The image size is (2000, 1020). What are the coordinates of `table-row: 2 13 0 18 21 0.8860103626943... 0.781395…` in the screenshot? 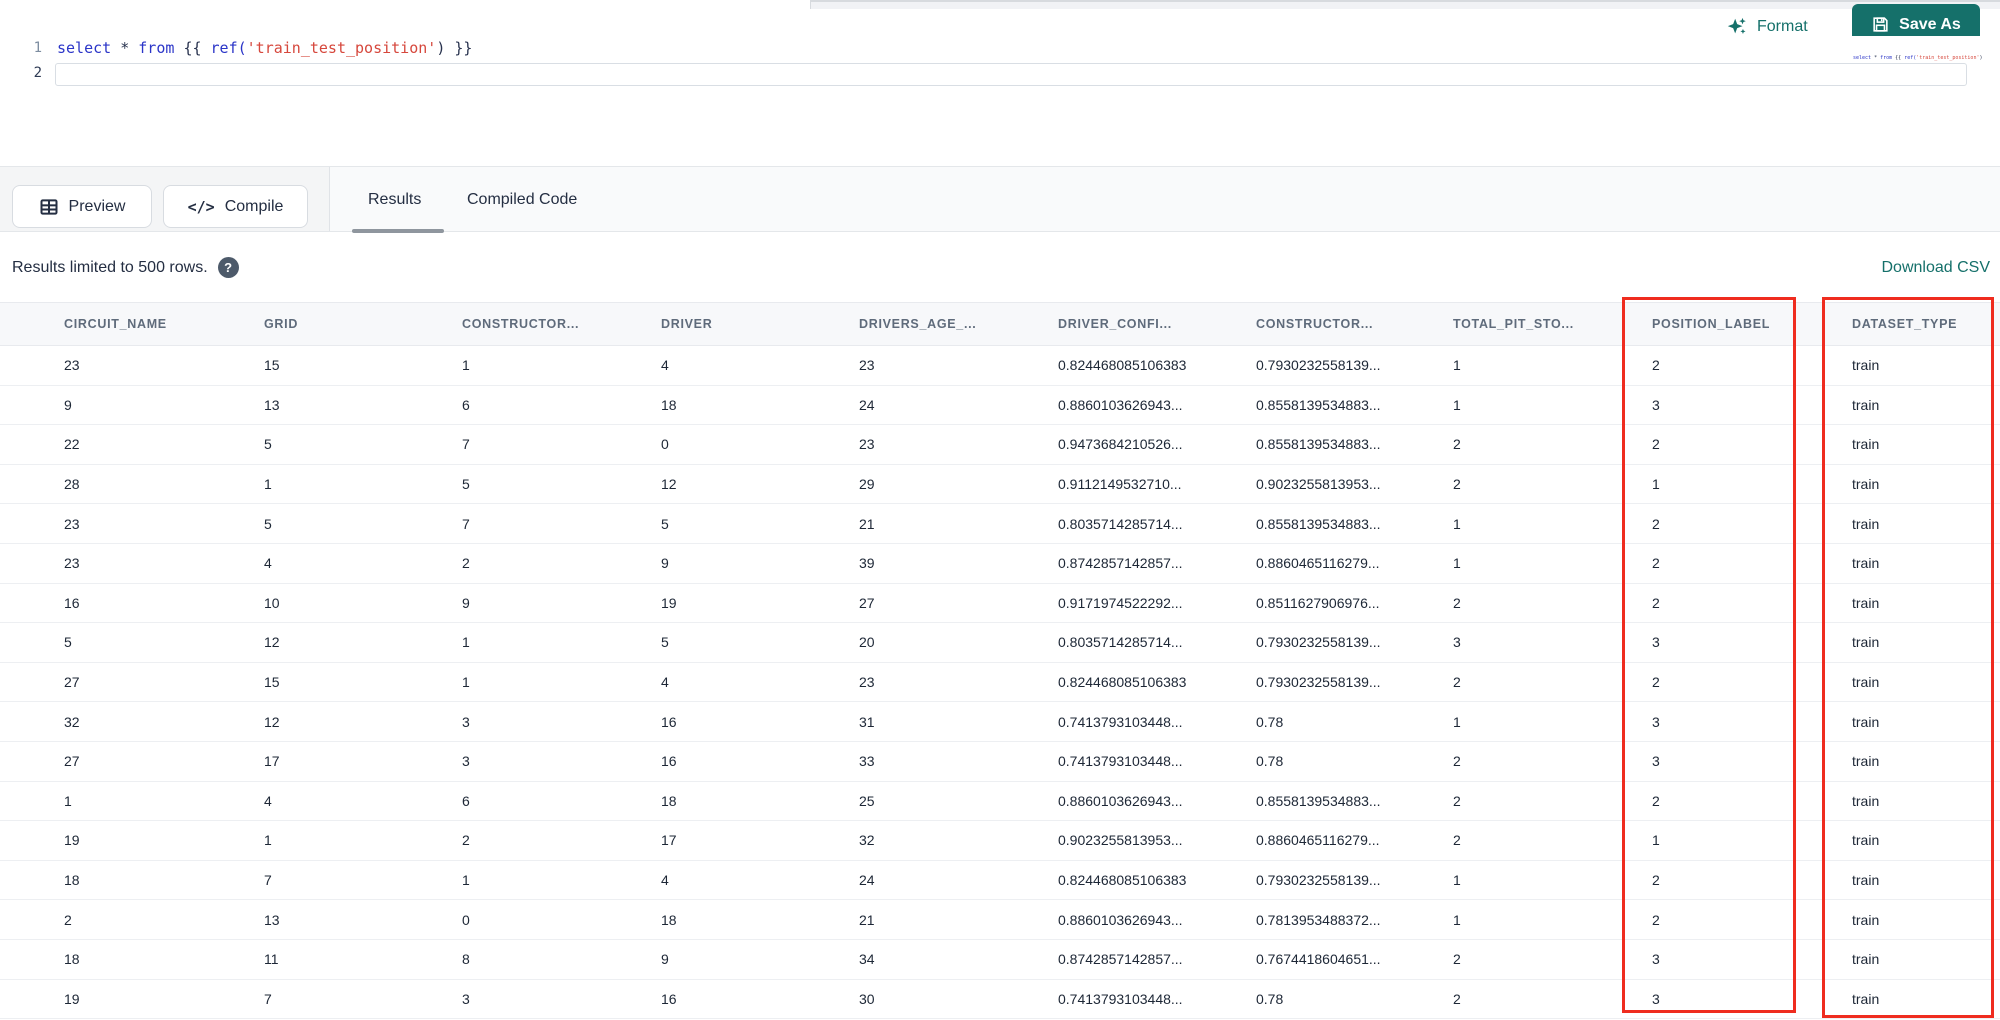 It's located at (1000, 919).